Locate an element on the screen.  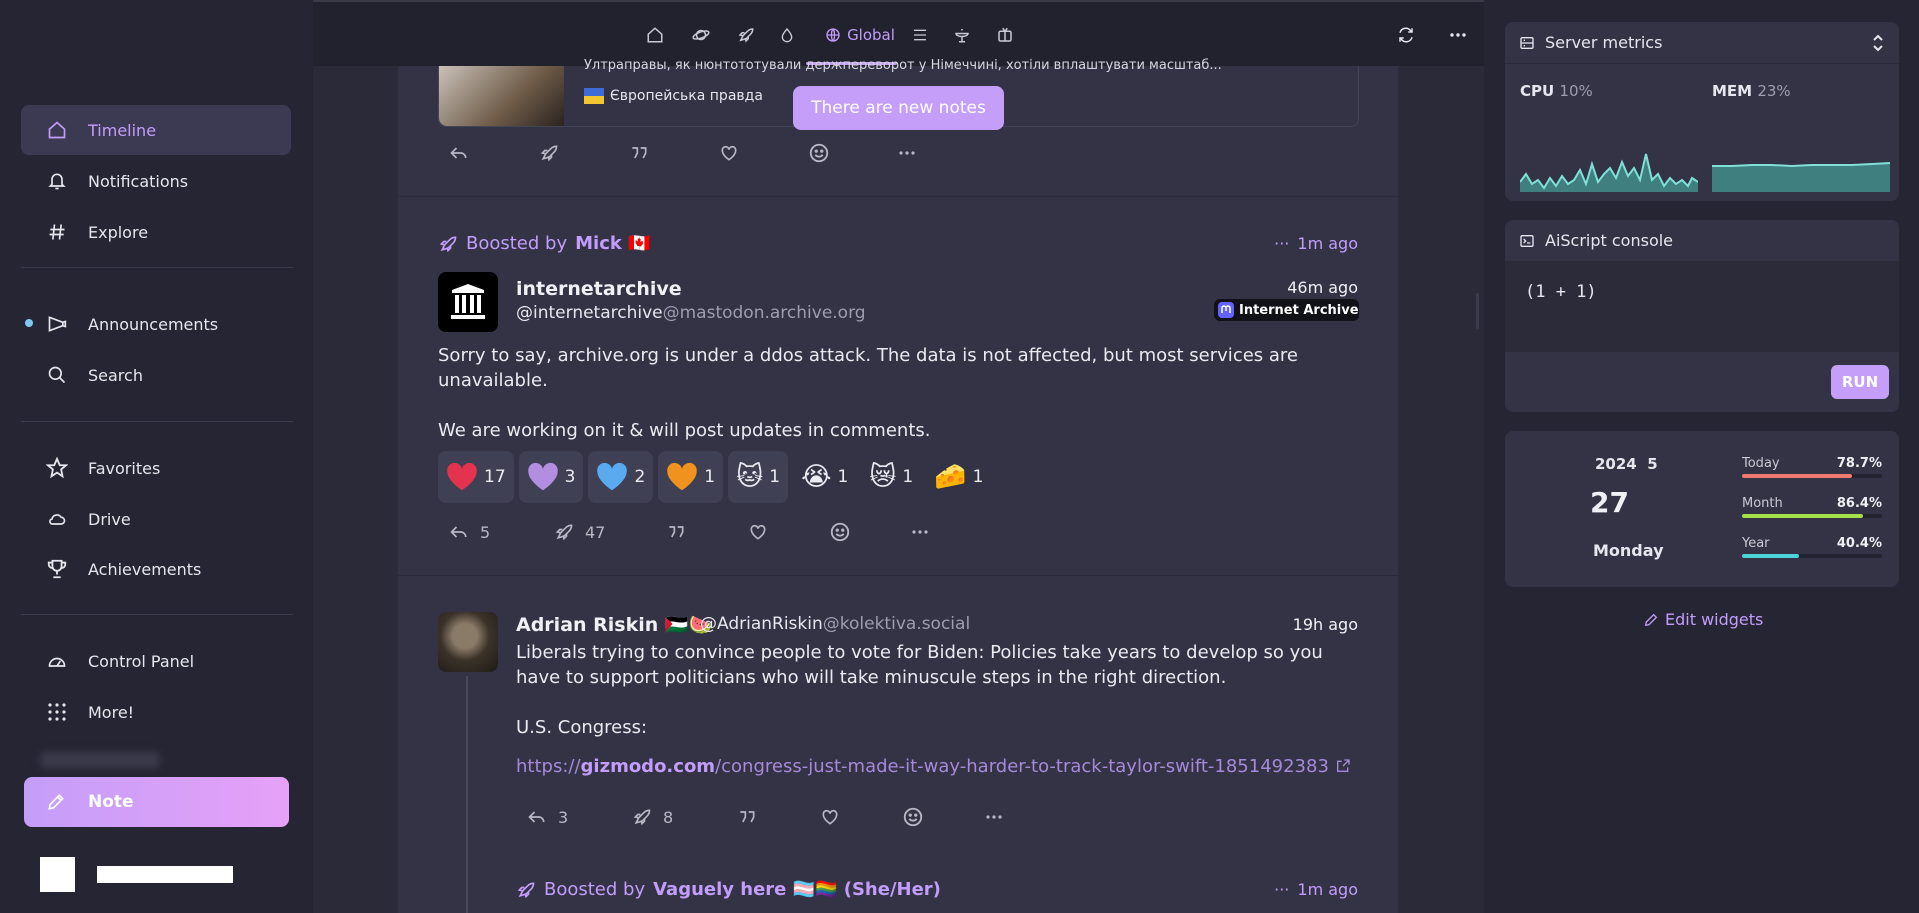
orange-heart-icon is located at coordinates (682, 477).